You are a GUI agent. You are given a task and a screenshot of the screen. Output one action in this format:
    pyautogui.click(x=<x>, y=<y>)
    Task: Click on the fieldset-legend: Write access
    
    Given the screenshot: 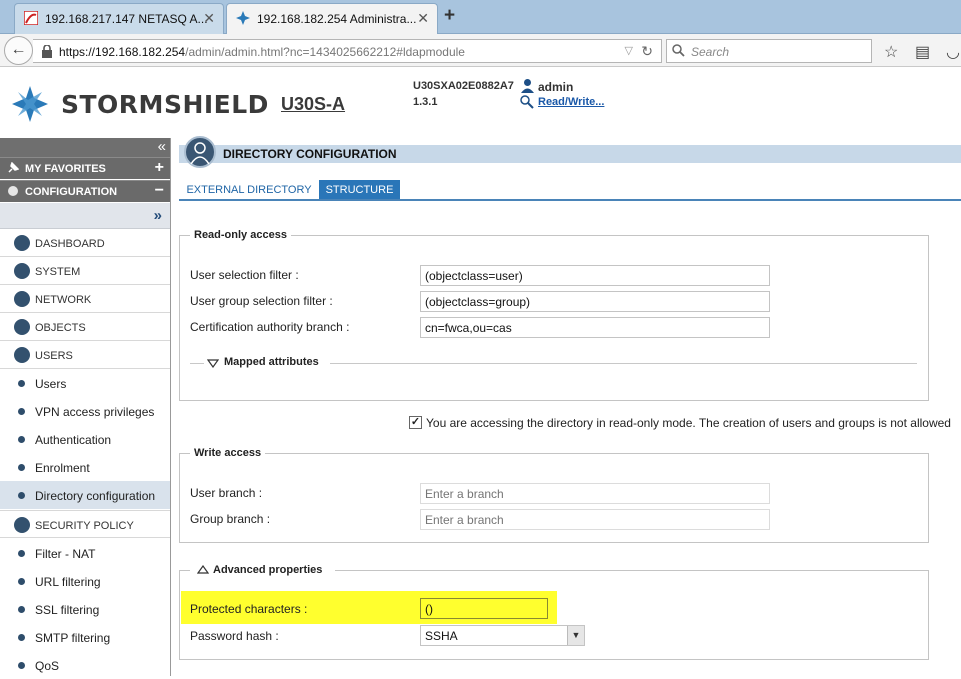 What is the action you would take?
    pyautogui.click(x=228, y=453)
    